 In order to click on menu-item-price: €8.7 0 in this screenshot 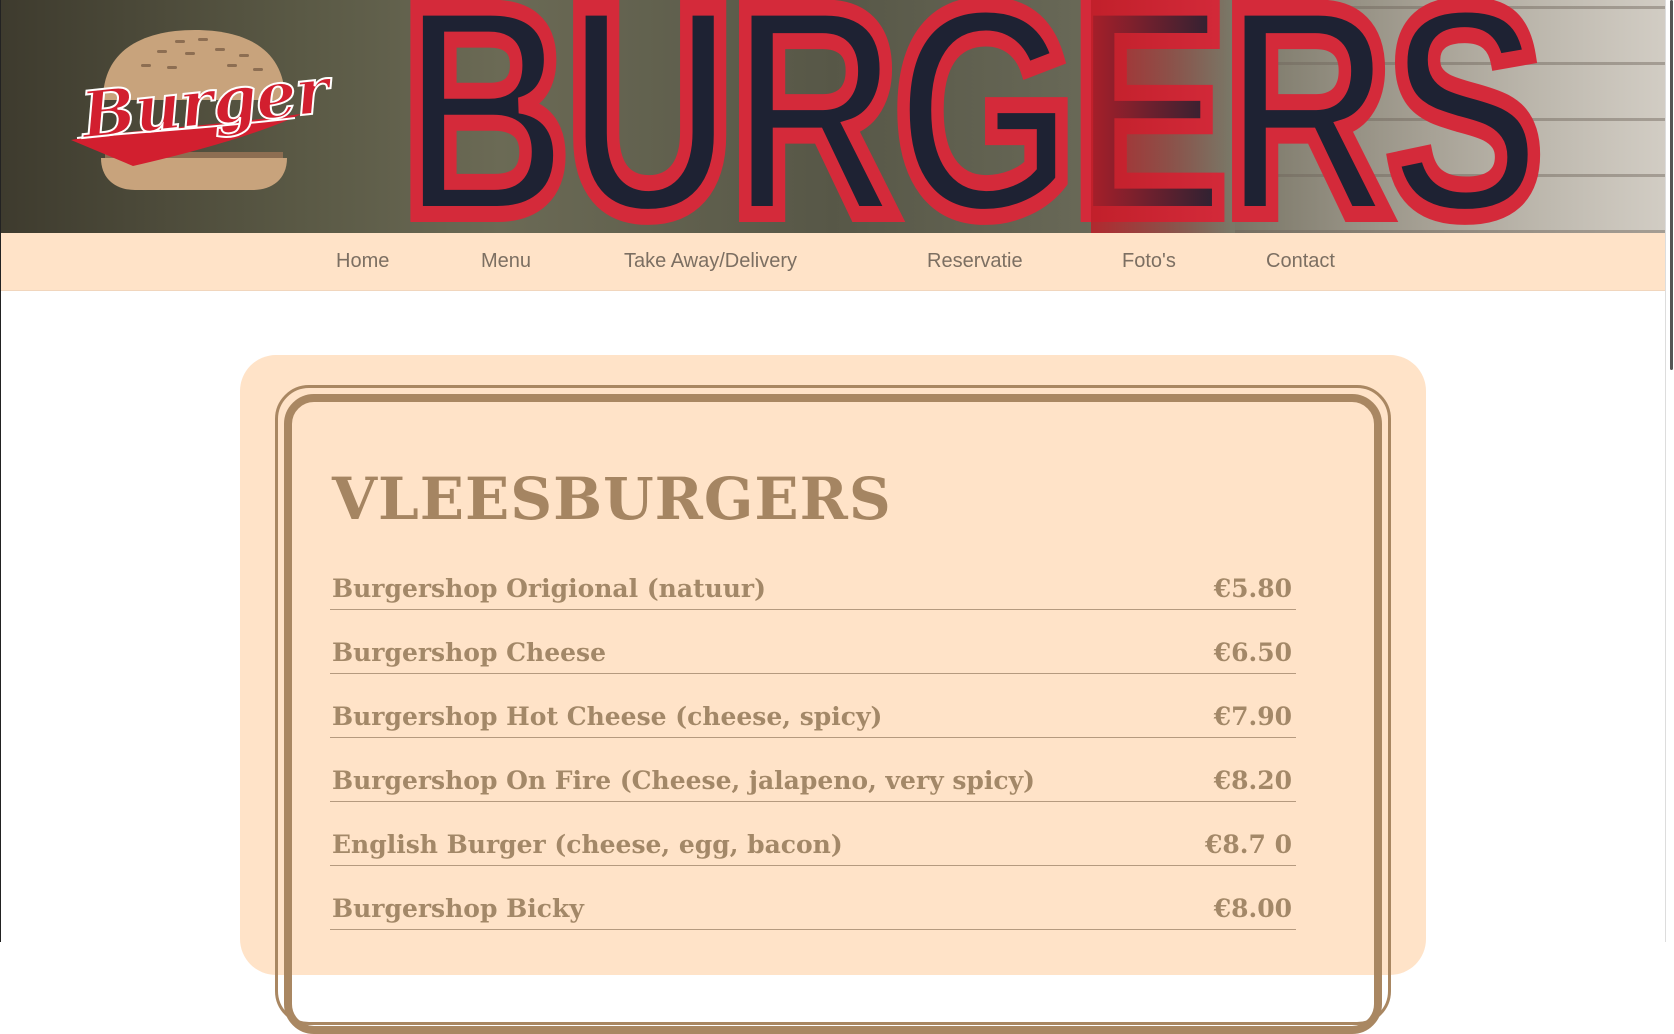, I will do `click(1248, 844)`.